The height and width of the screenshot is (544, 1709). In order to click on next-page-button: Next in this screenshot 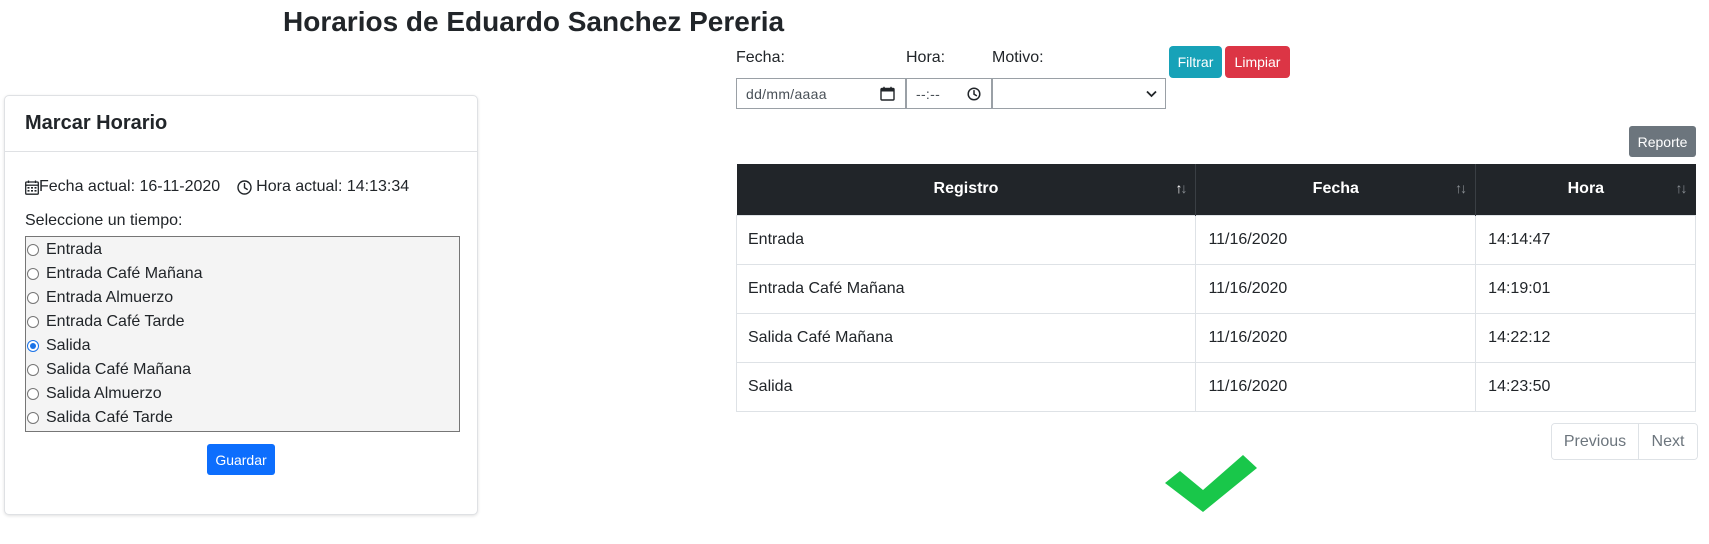, I will do `click(1668, 441)`.